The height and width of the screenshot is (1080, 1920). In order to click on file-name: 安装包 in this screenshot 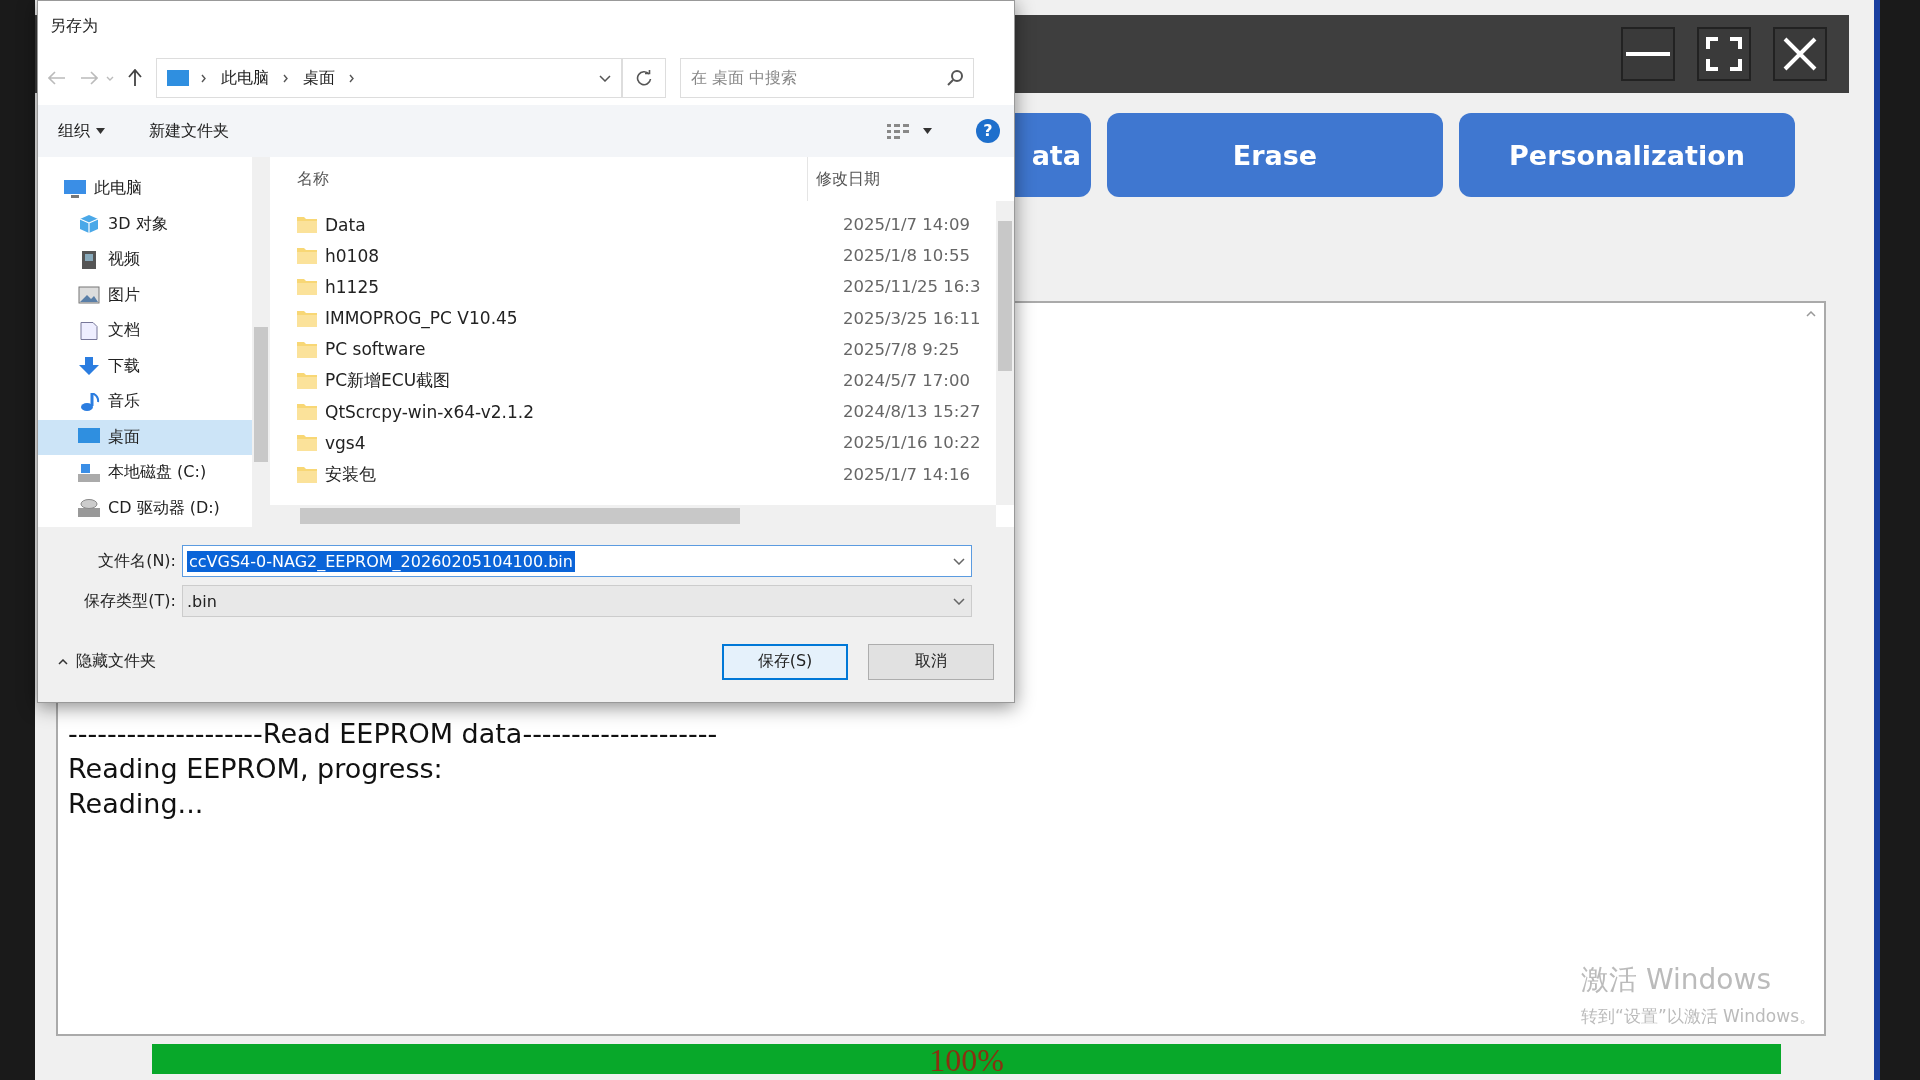, I will do `click(580, 474)`.